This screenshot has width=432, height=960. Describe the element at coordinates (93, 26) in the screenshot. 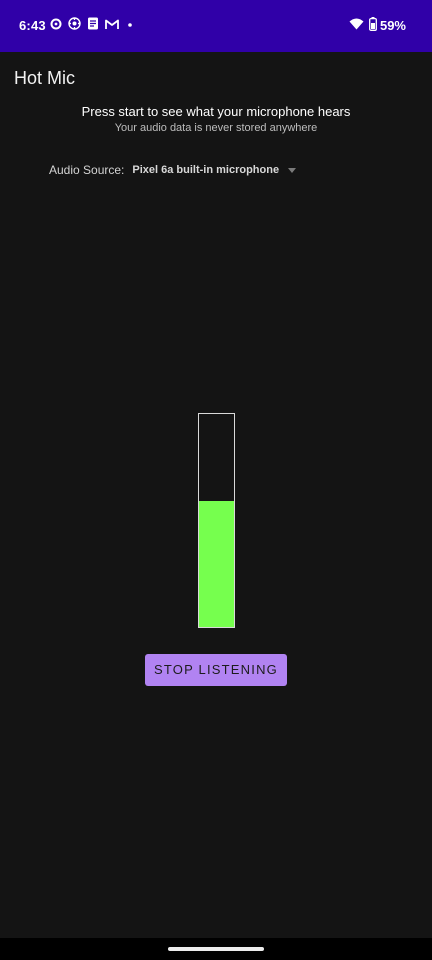

I see `document-icon` at that location.